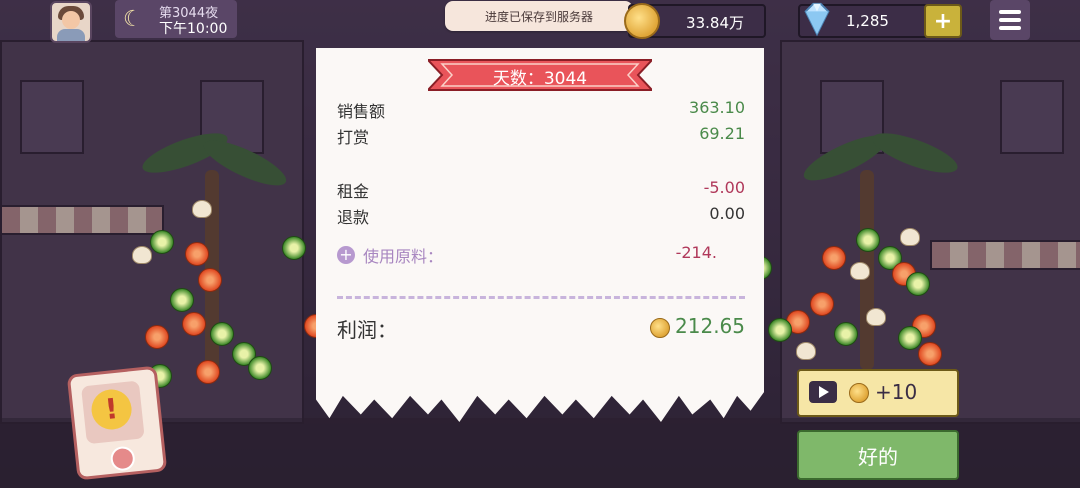 The width and height of the screenshot is (1080, 488). I want to click on receipt-divider, so click(541, 297).